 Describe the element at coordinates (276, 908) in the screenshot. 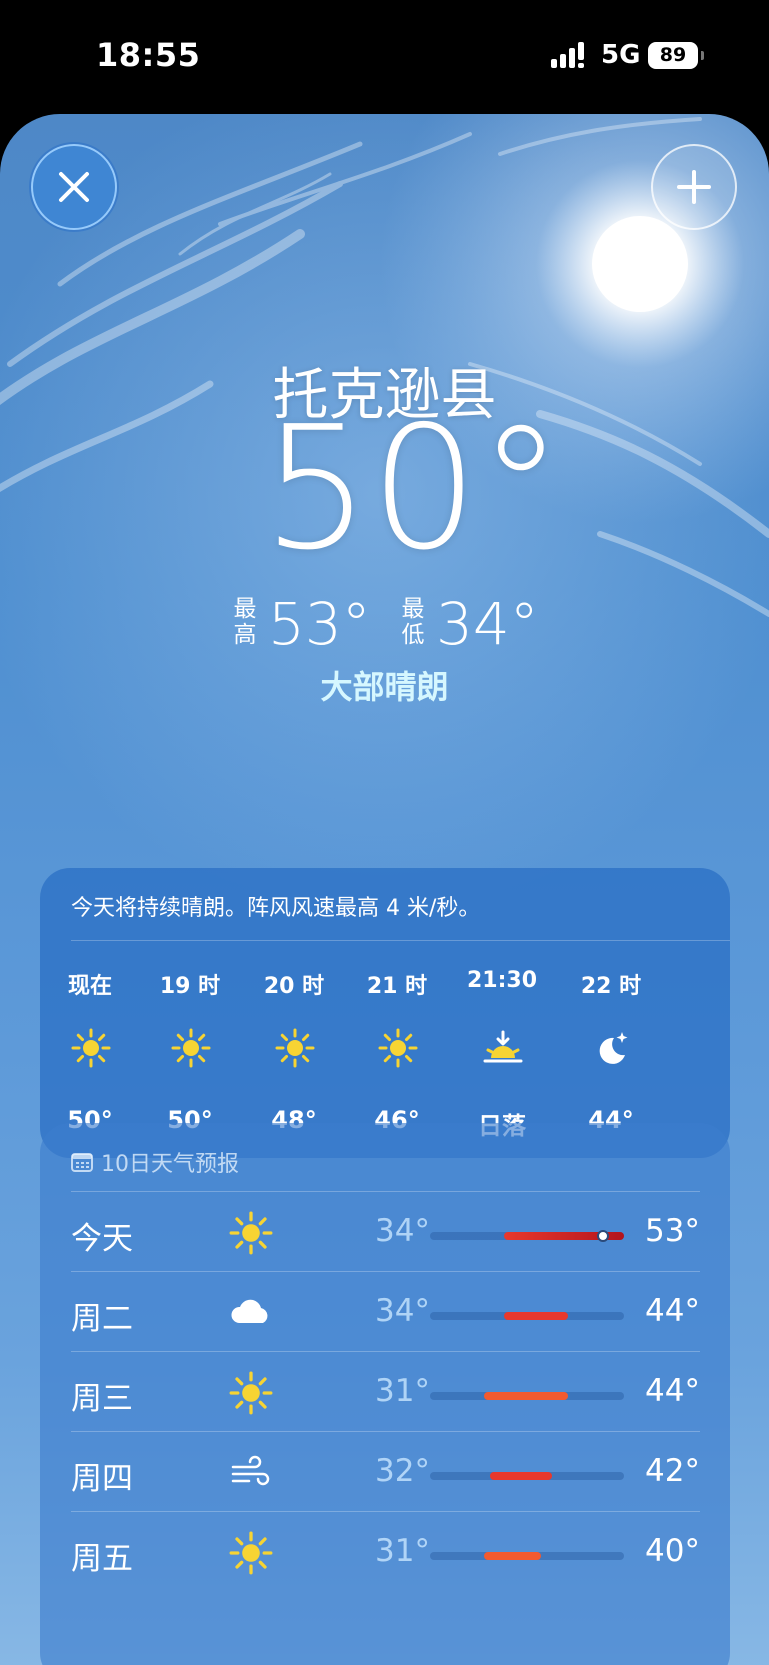

I see `forecast-summary: 今天将持续晴朗。阵风风速最高 4 米/秒。` at that location.